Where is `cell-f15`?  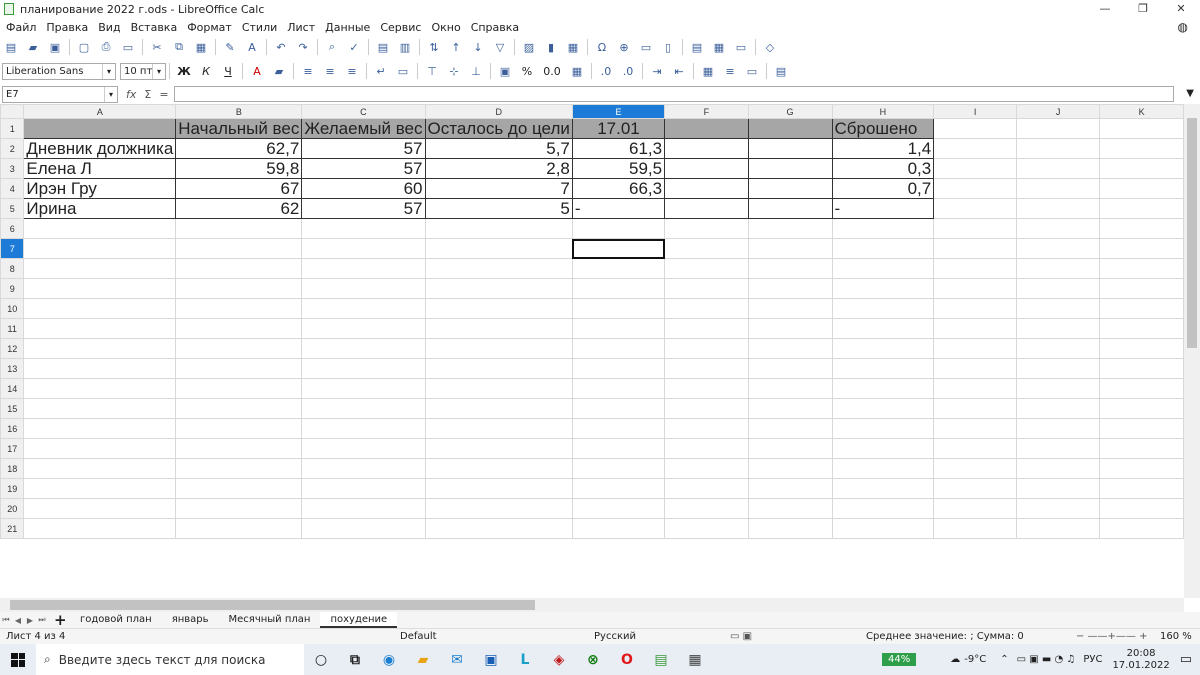 cell-f15 is located at coordinates (706, 408).